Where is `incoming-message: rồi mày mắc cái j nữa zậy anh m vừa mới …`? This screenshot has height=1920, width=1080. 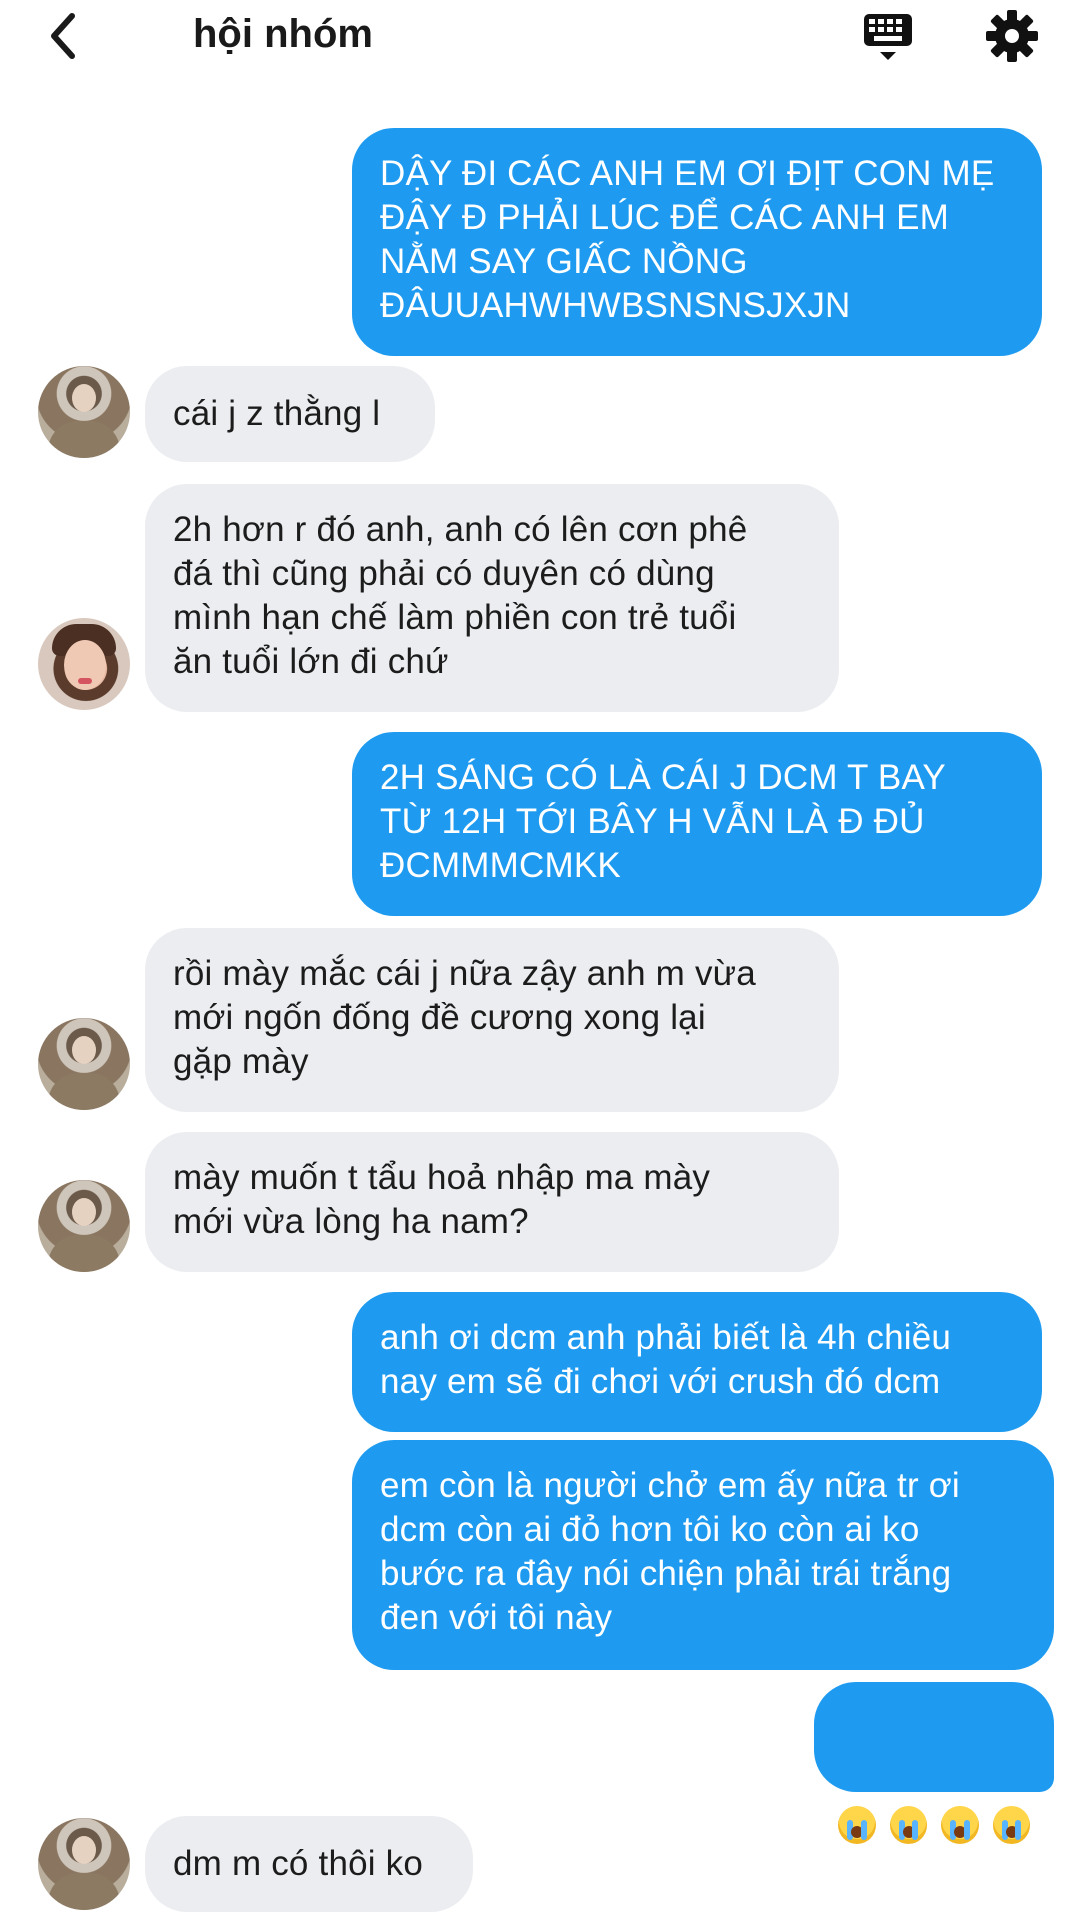 incoming-message: rồi mày mắc cái j nữa zậy anh m vừa mới … is located at coordinates (492, 1020).